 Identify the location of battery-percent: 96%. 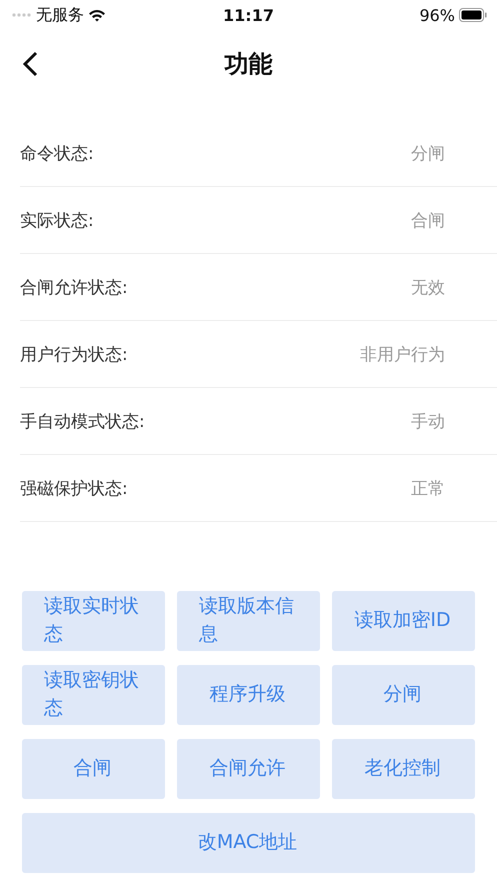
(437, 15).